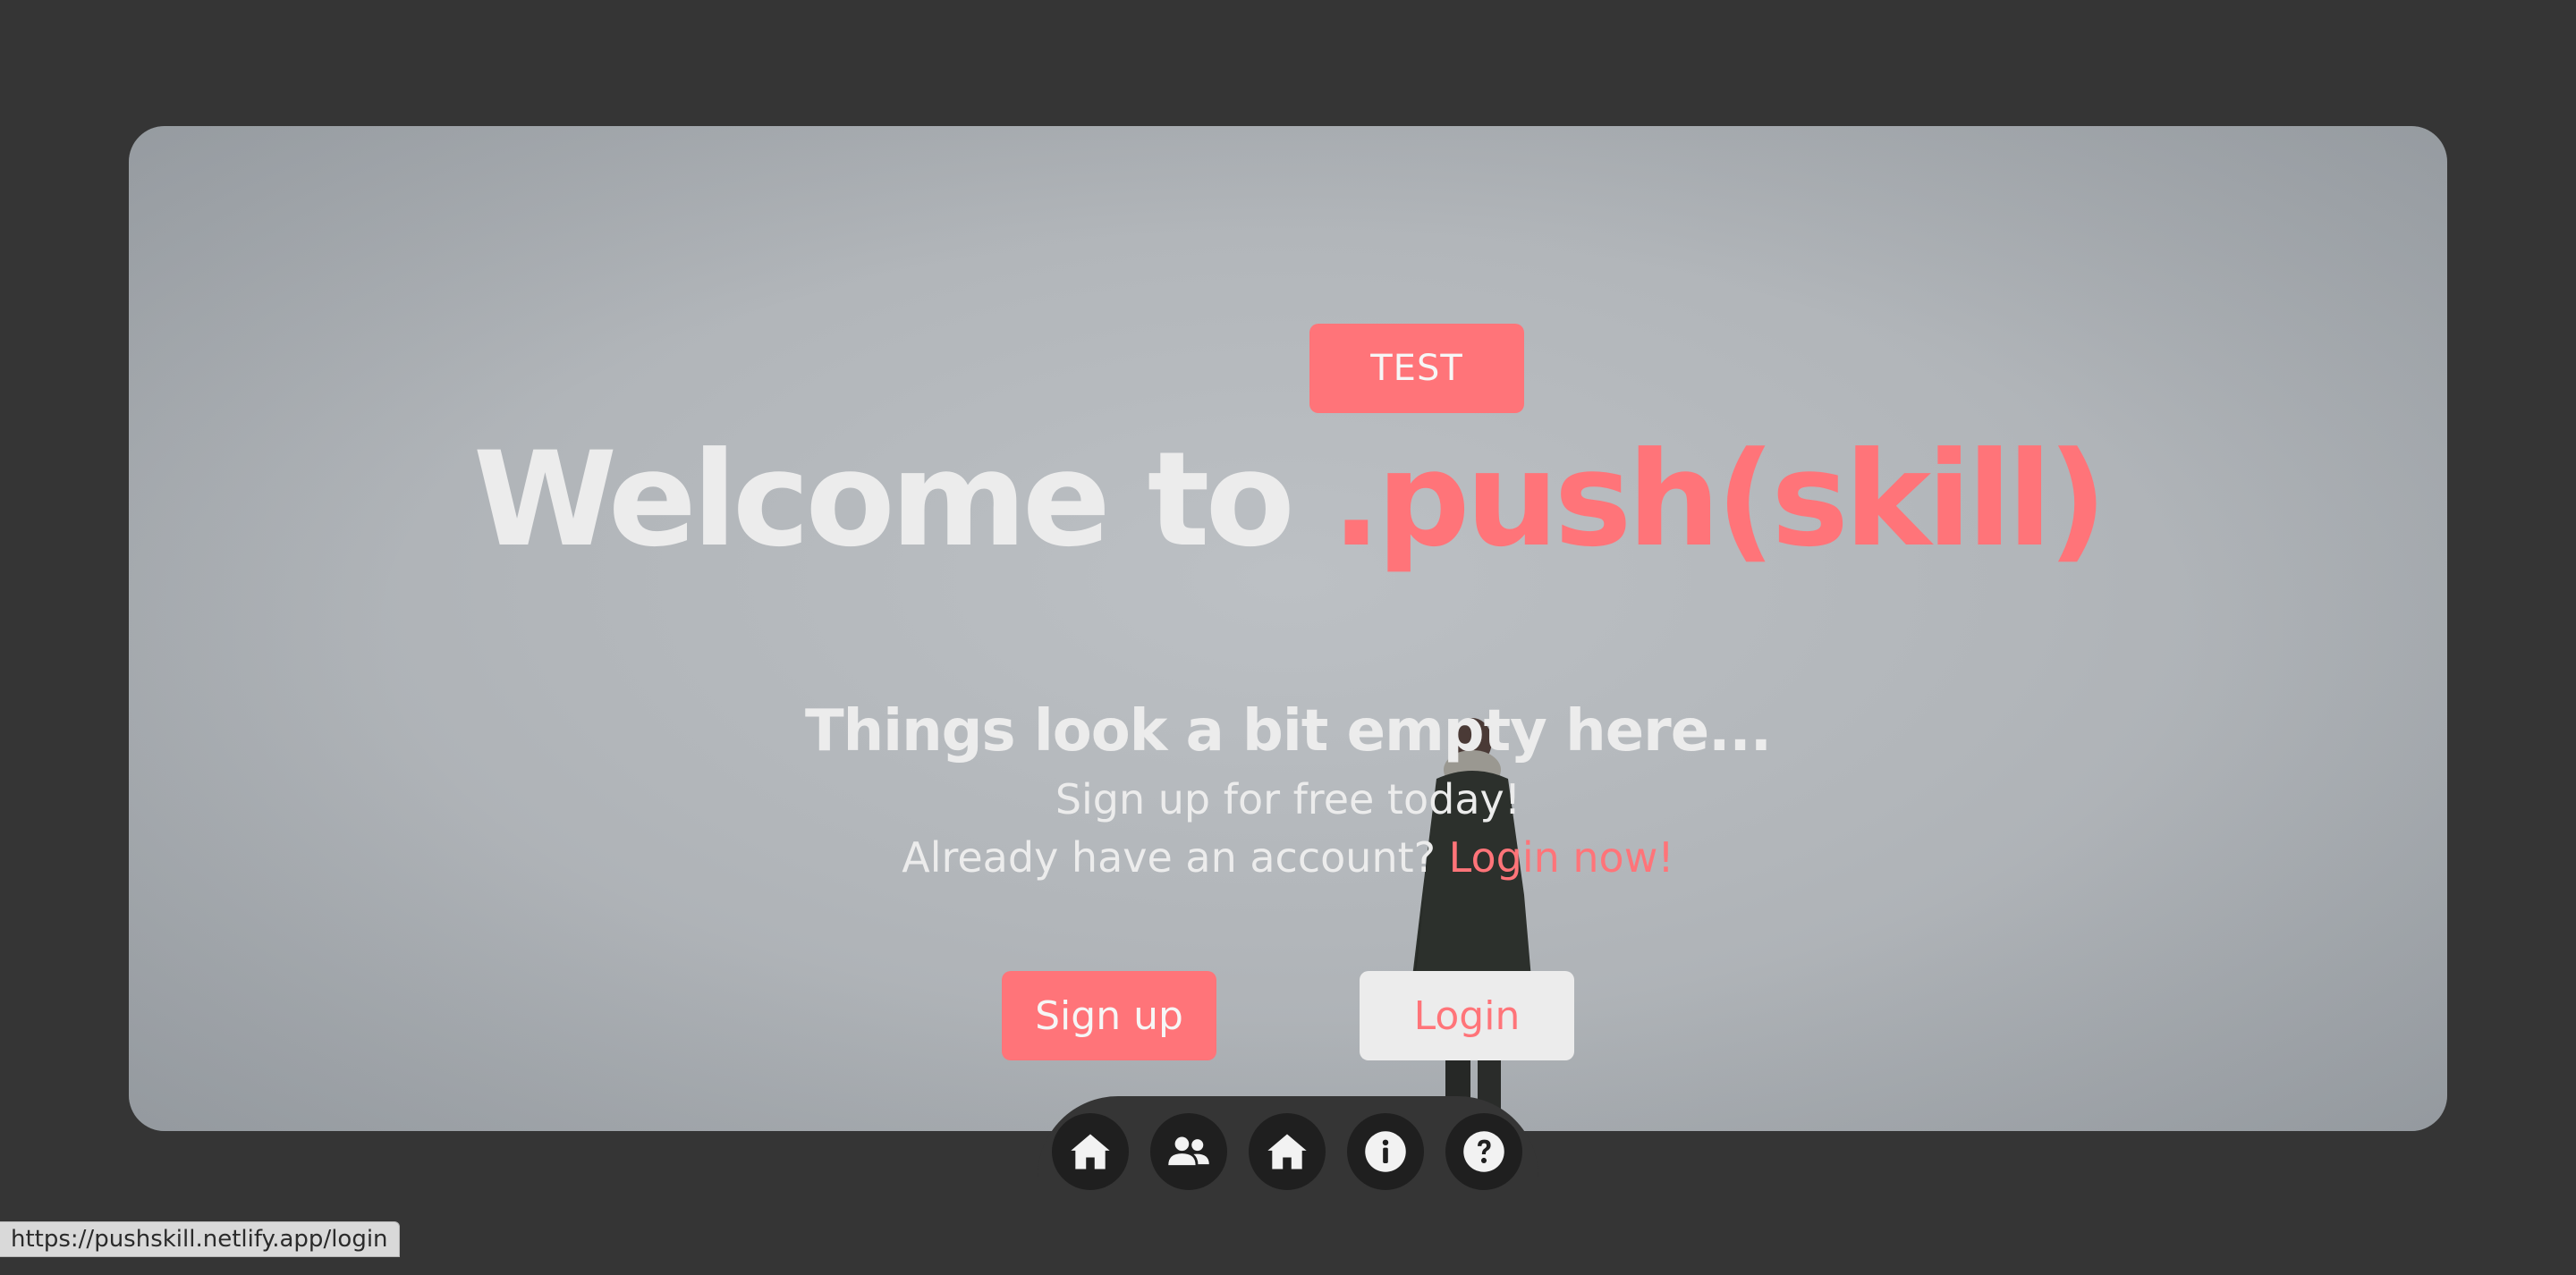 The height and width of the screenshot is (1275, 2576). What do you see at coordinates (1175, 857) in the screenshot?
I see `account-question: Already have an account?` at bounding box center [1175, 857].